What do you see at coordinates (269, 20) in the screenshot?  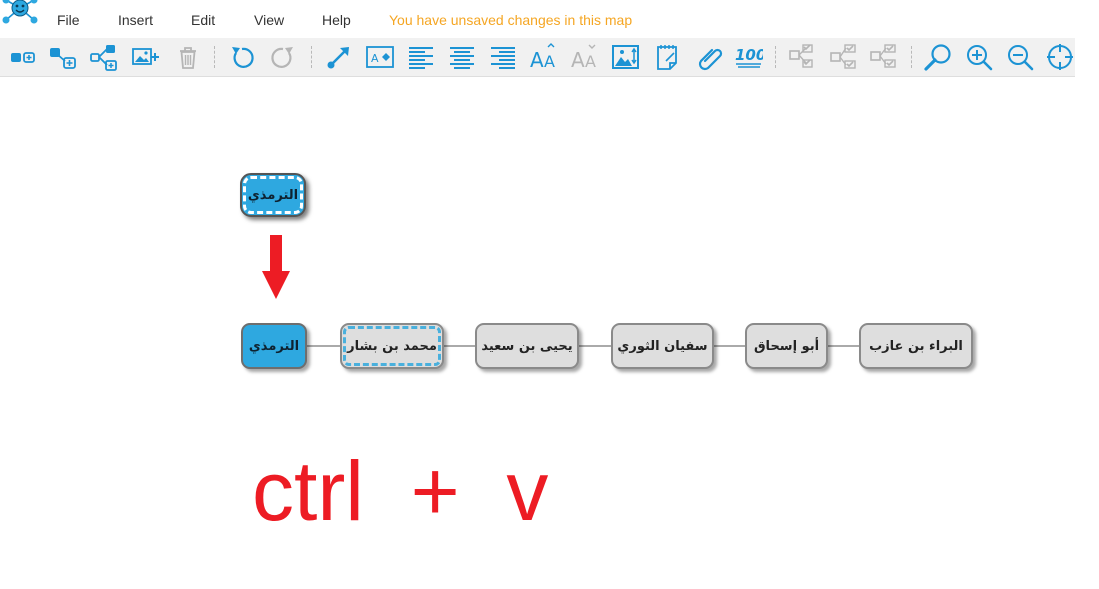 I see `menu-view: View` at bounding box center [269, 20].